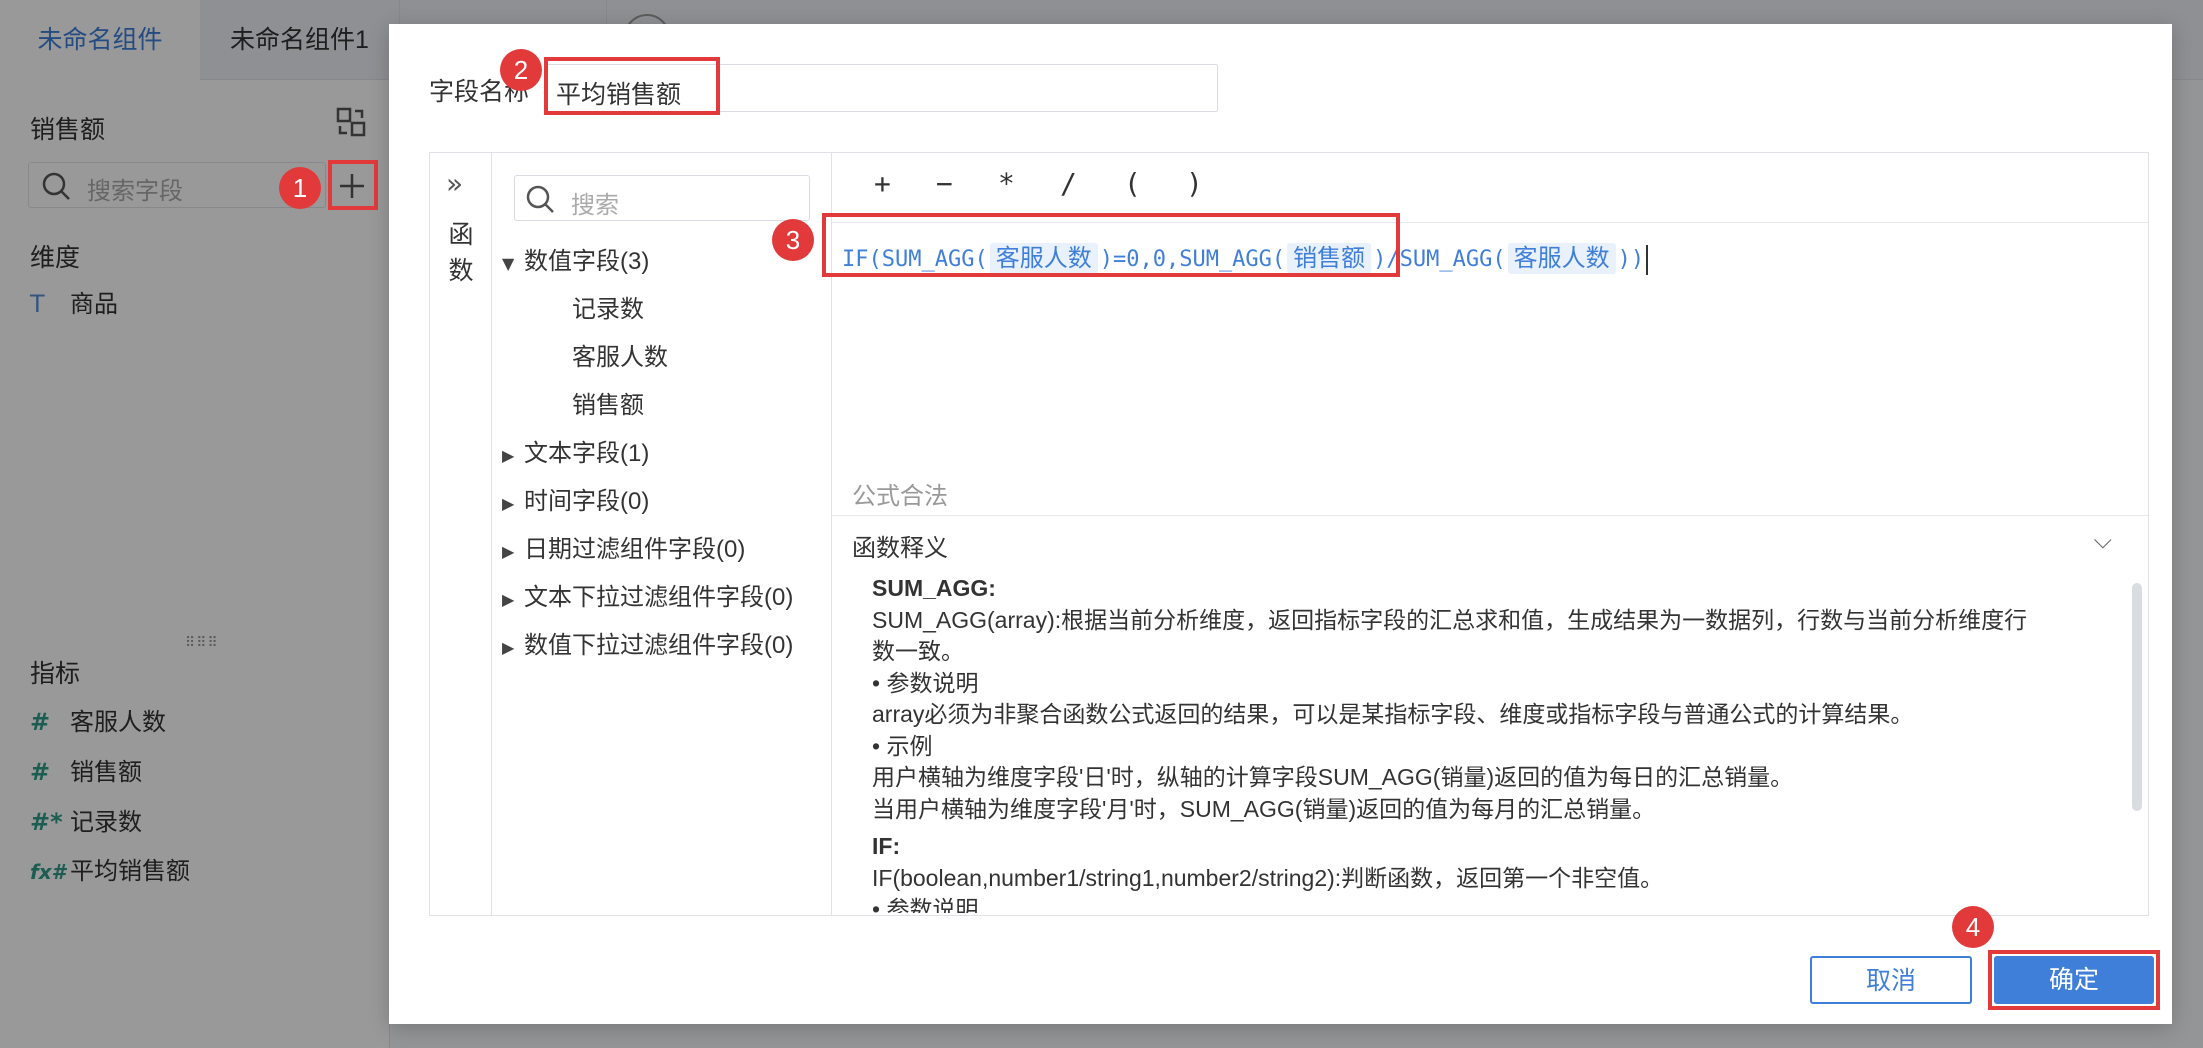 This screenshot has height=1048, width=2203. Describe the element at coordinates (521, 70) in the screenshot. I see `step-badge-2: 2` at that location.